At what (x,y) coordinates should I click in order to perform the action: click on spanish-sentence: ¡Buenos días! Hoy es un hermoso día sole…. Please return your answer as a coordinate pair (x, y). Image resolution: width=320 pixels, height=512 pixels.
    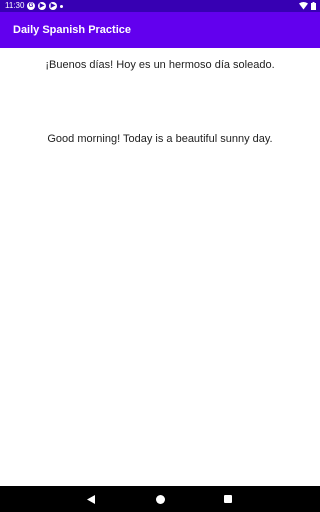
    Looking at the image, I should click on (160, 65).